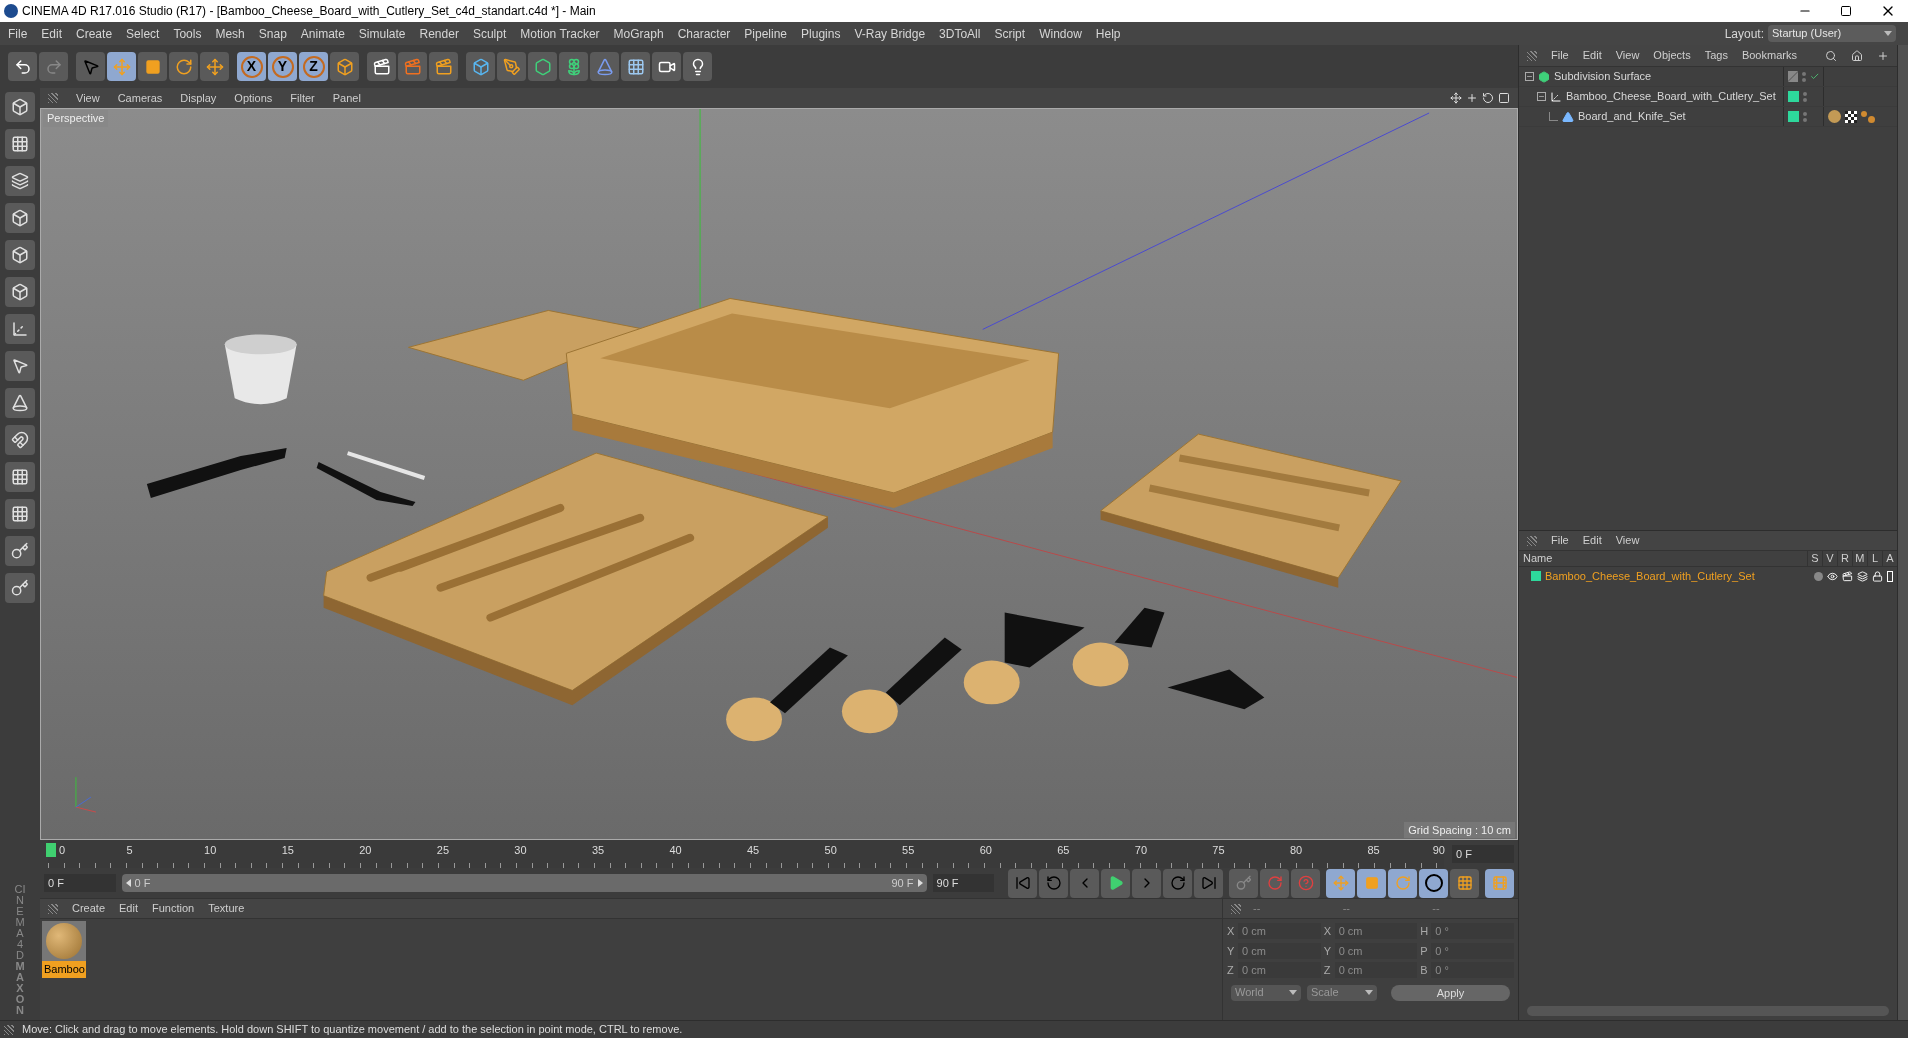 This screenshot has height=1038, width=1908. I want to click on column-header: M, so click(1859, 558).